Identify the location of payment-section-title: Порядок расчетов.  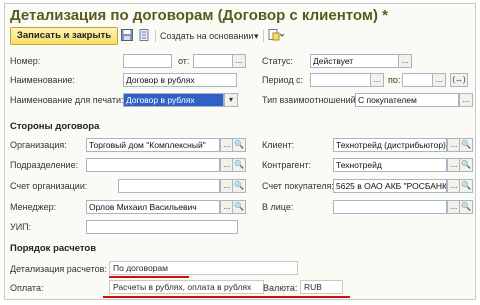
(53, 248).